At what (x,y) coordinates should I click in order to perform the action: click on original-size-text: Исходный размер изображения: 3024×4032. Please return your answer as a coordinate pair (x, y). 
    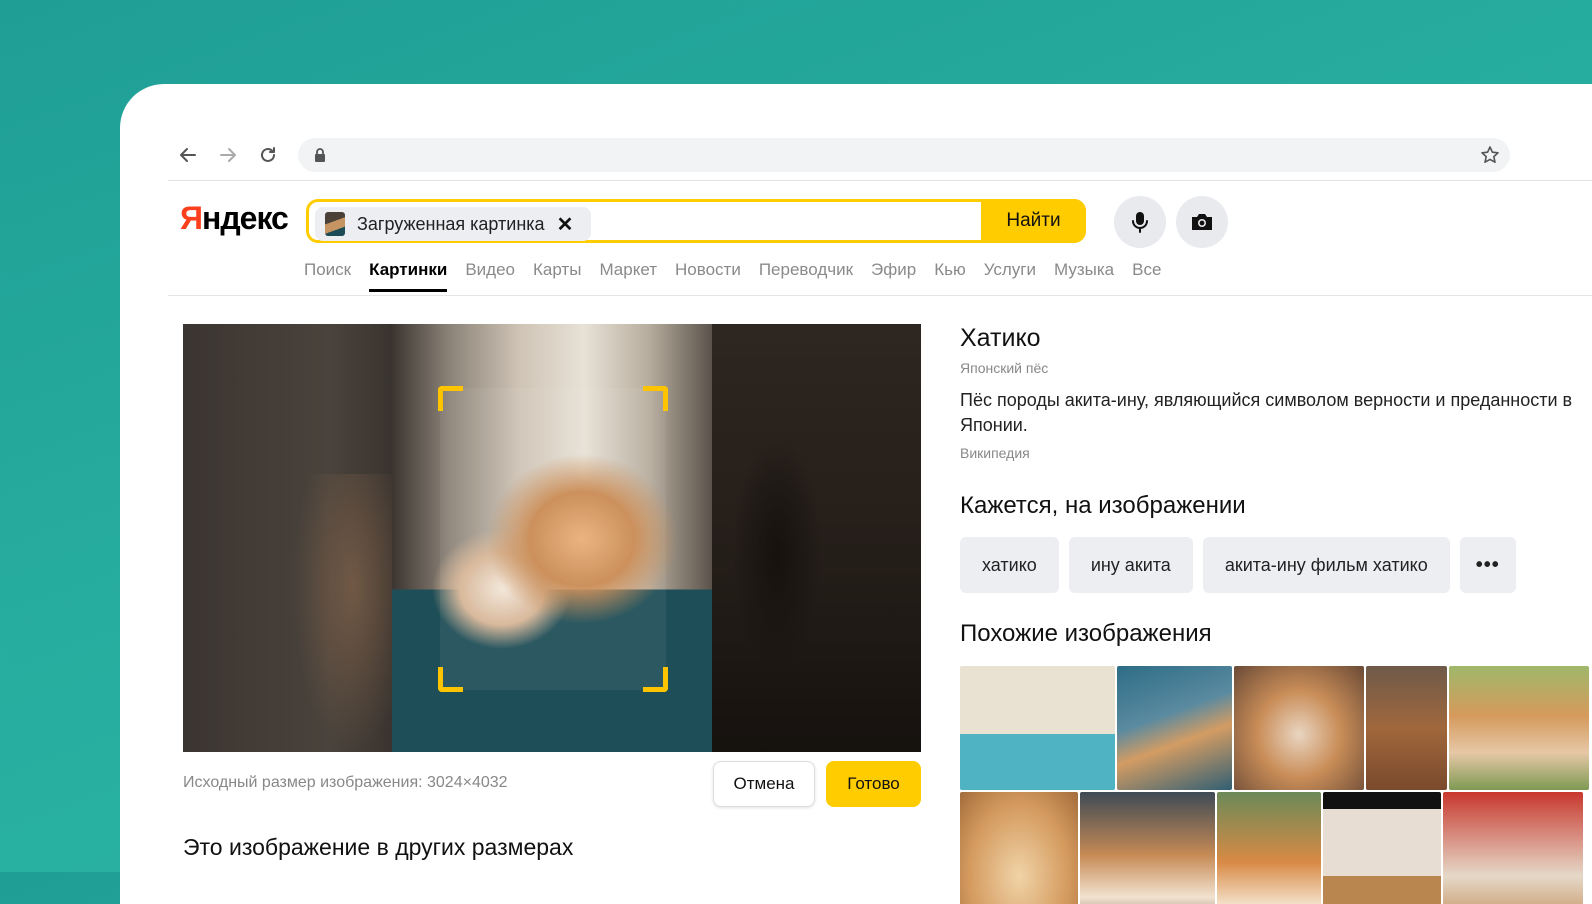
    Looking at the image, I should click on (345, 782).